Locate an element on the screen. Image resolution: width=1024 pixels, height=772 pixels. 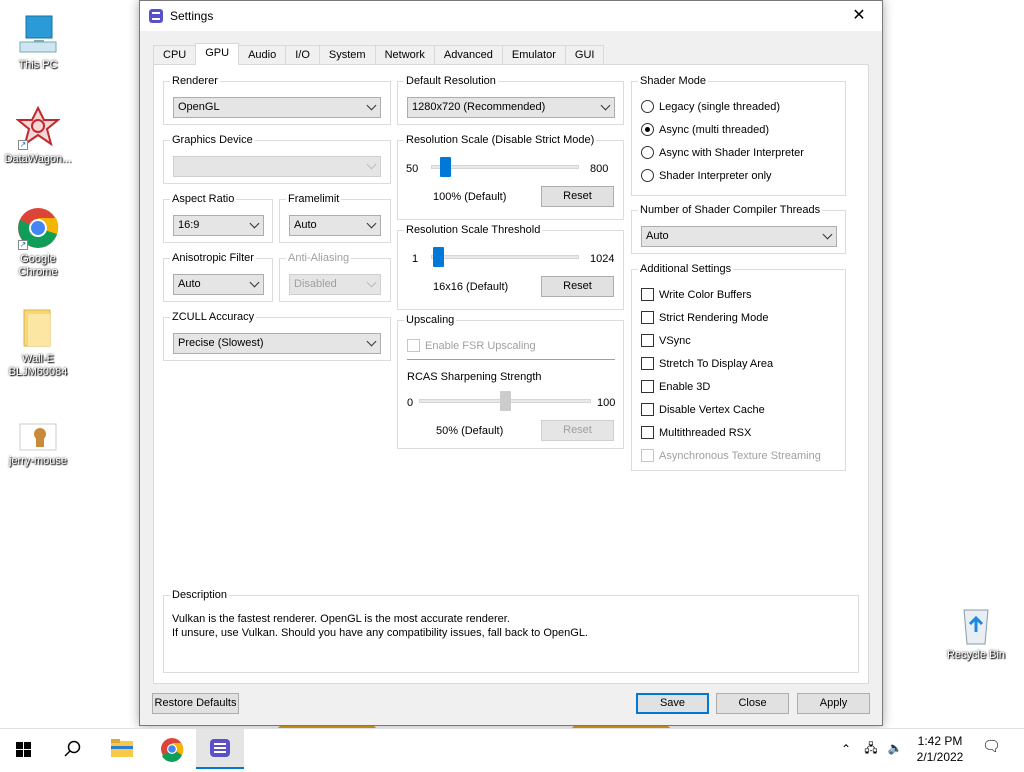
zcull-accuracy-dropdown: Precise (Slowest) is located at coordinates (277, 343).